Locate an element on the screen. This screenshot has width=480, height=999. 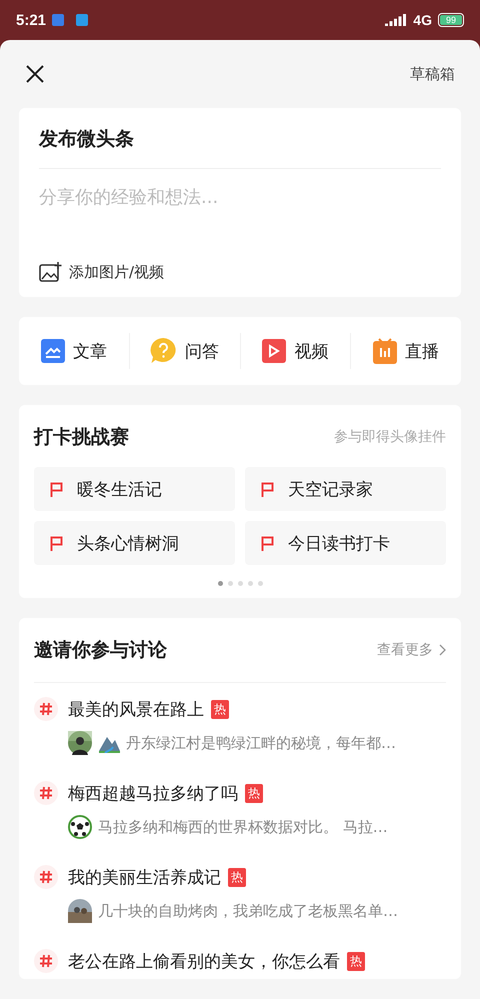
topic-title: 我的美丽生活养成记 is located at coordinates (144, 877).